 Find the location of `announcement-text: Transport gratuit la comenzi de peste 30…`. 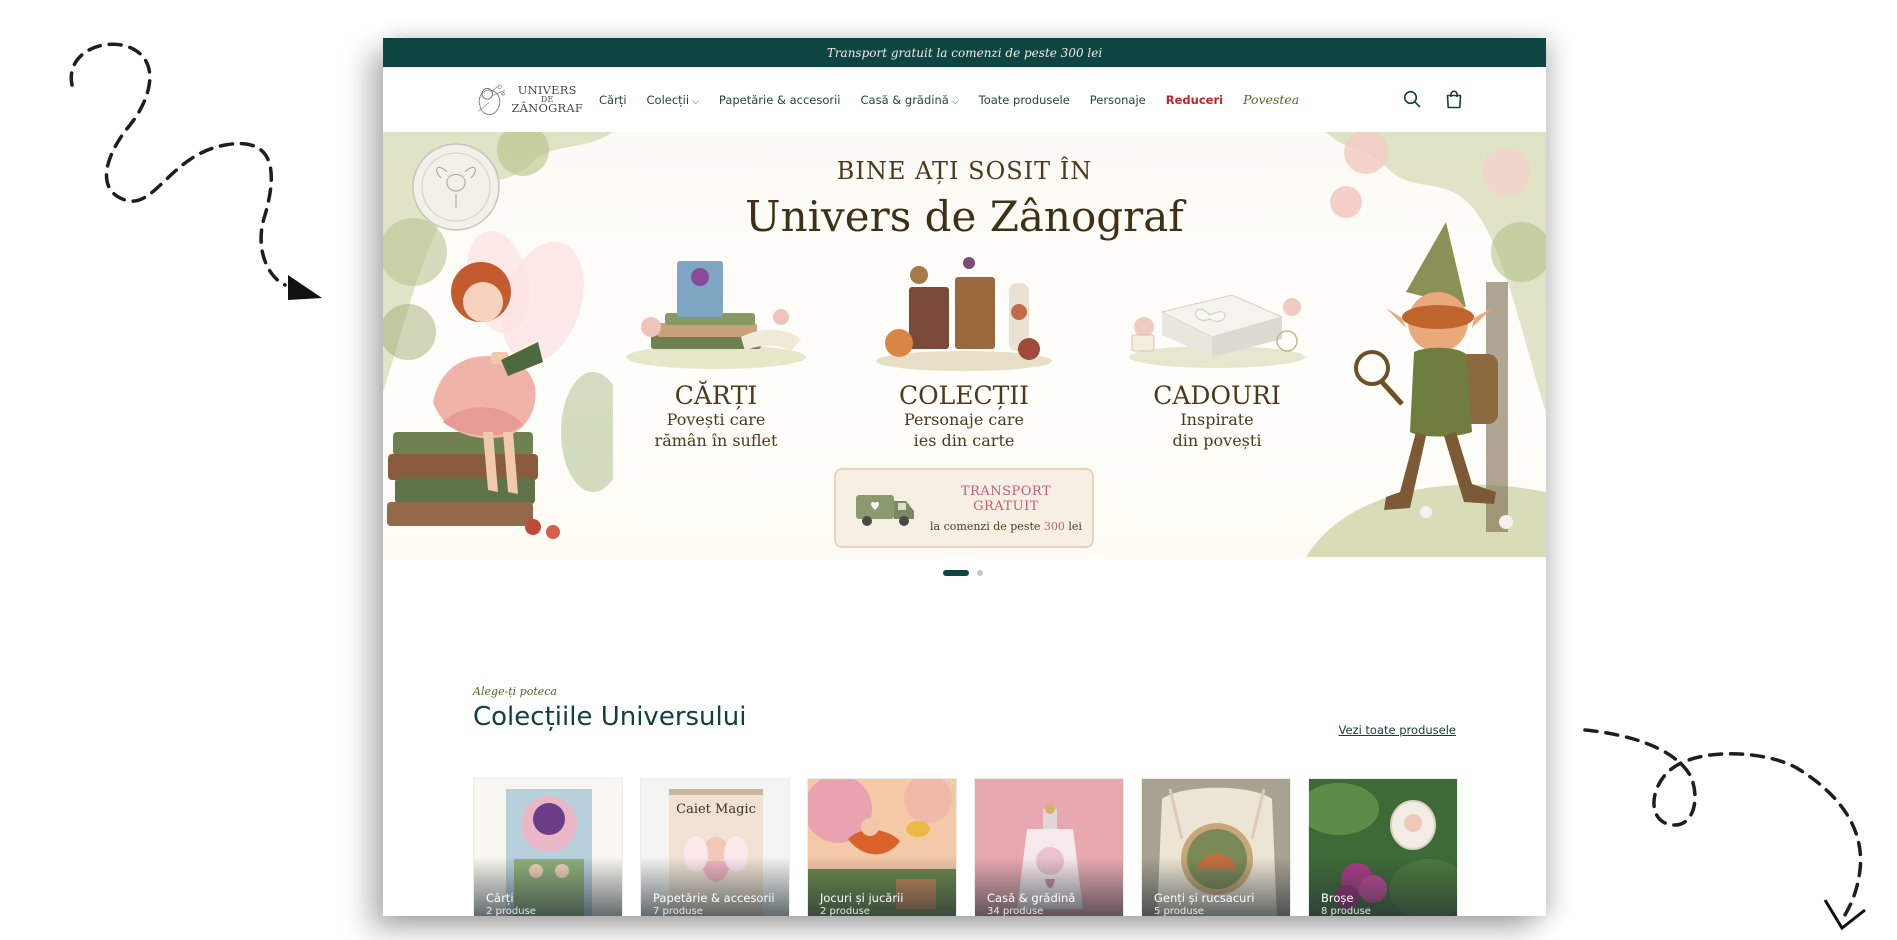

announcement-text: Transport gratuit la comenzi de peste 30… is located at coordinates (964, 52).